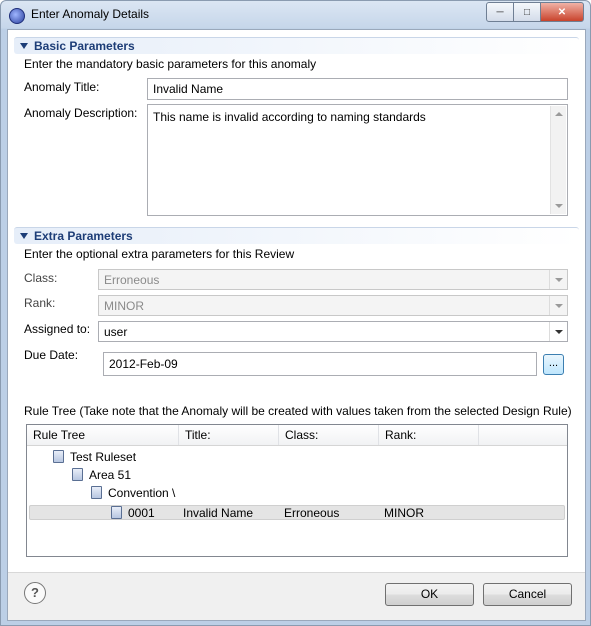  What do you see at coordinates (84, 46) in the screenshot?
I see `basic-section-title: Basic Parameters` at bounding box center [84, 46].